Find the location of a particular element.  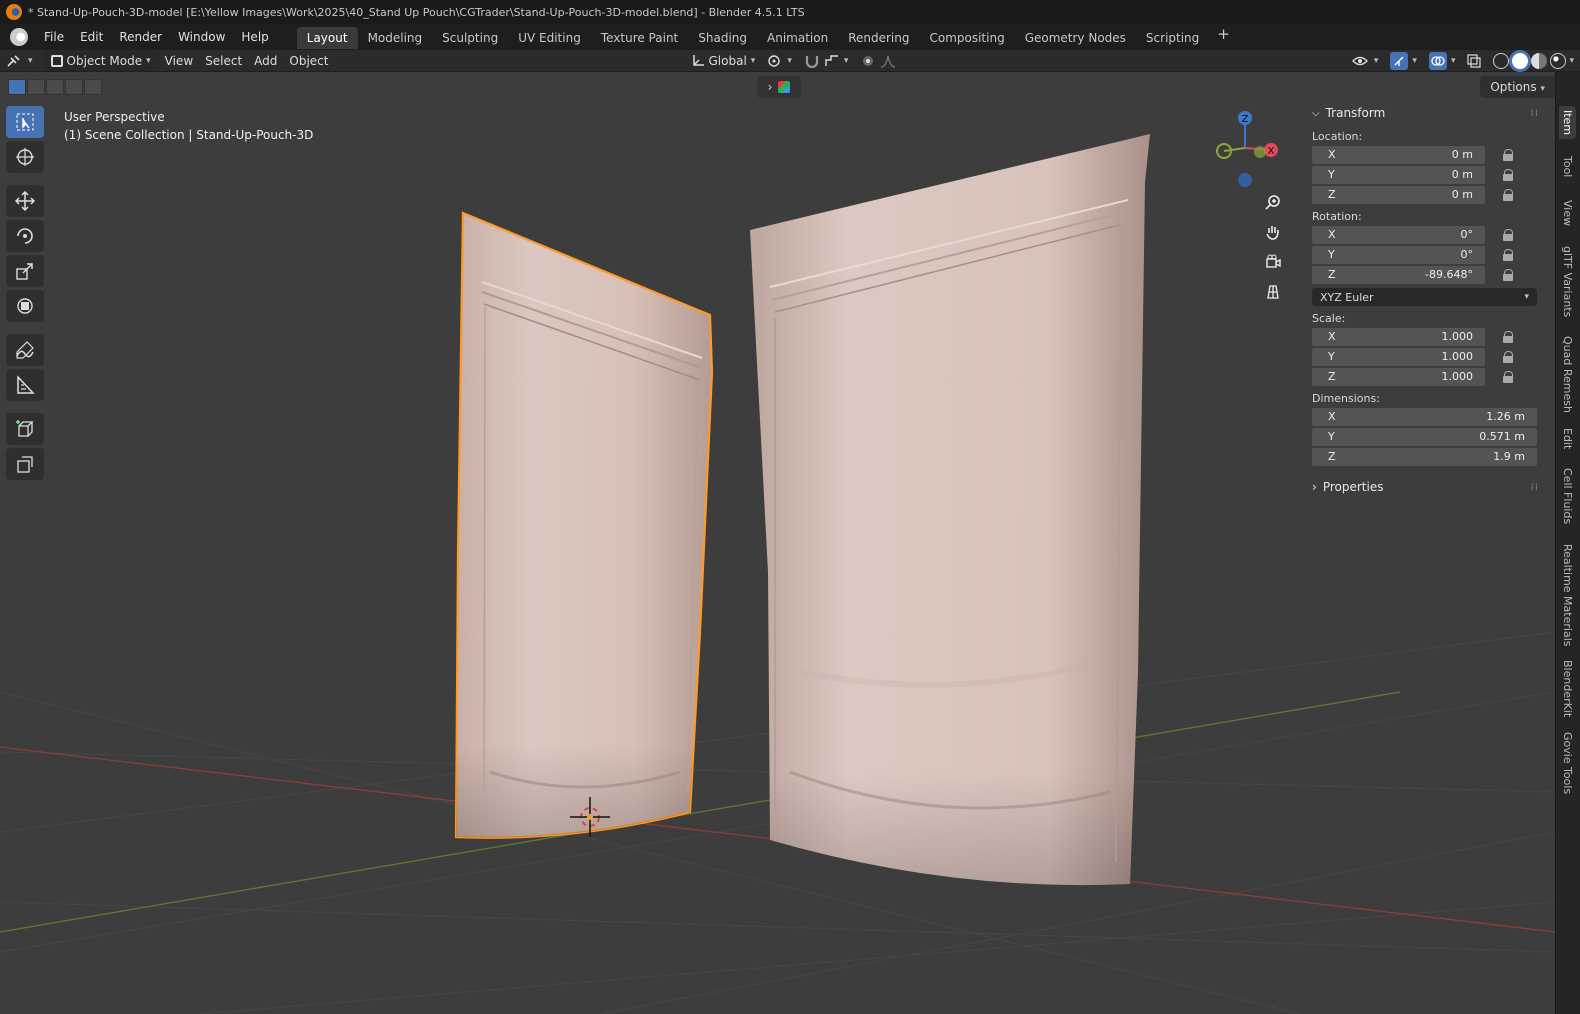

wireframe-shading-icon is located at coordinates (1501, 60).